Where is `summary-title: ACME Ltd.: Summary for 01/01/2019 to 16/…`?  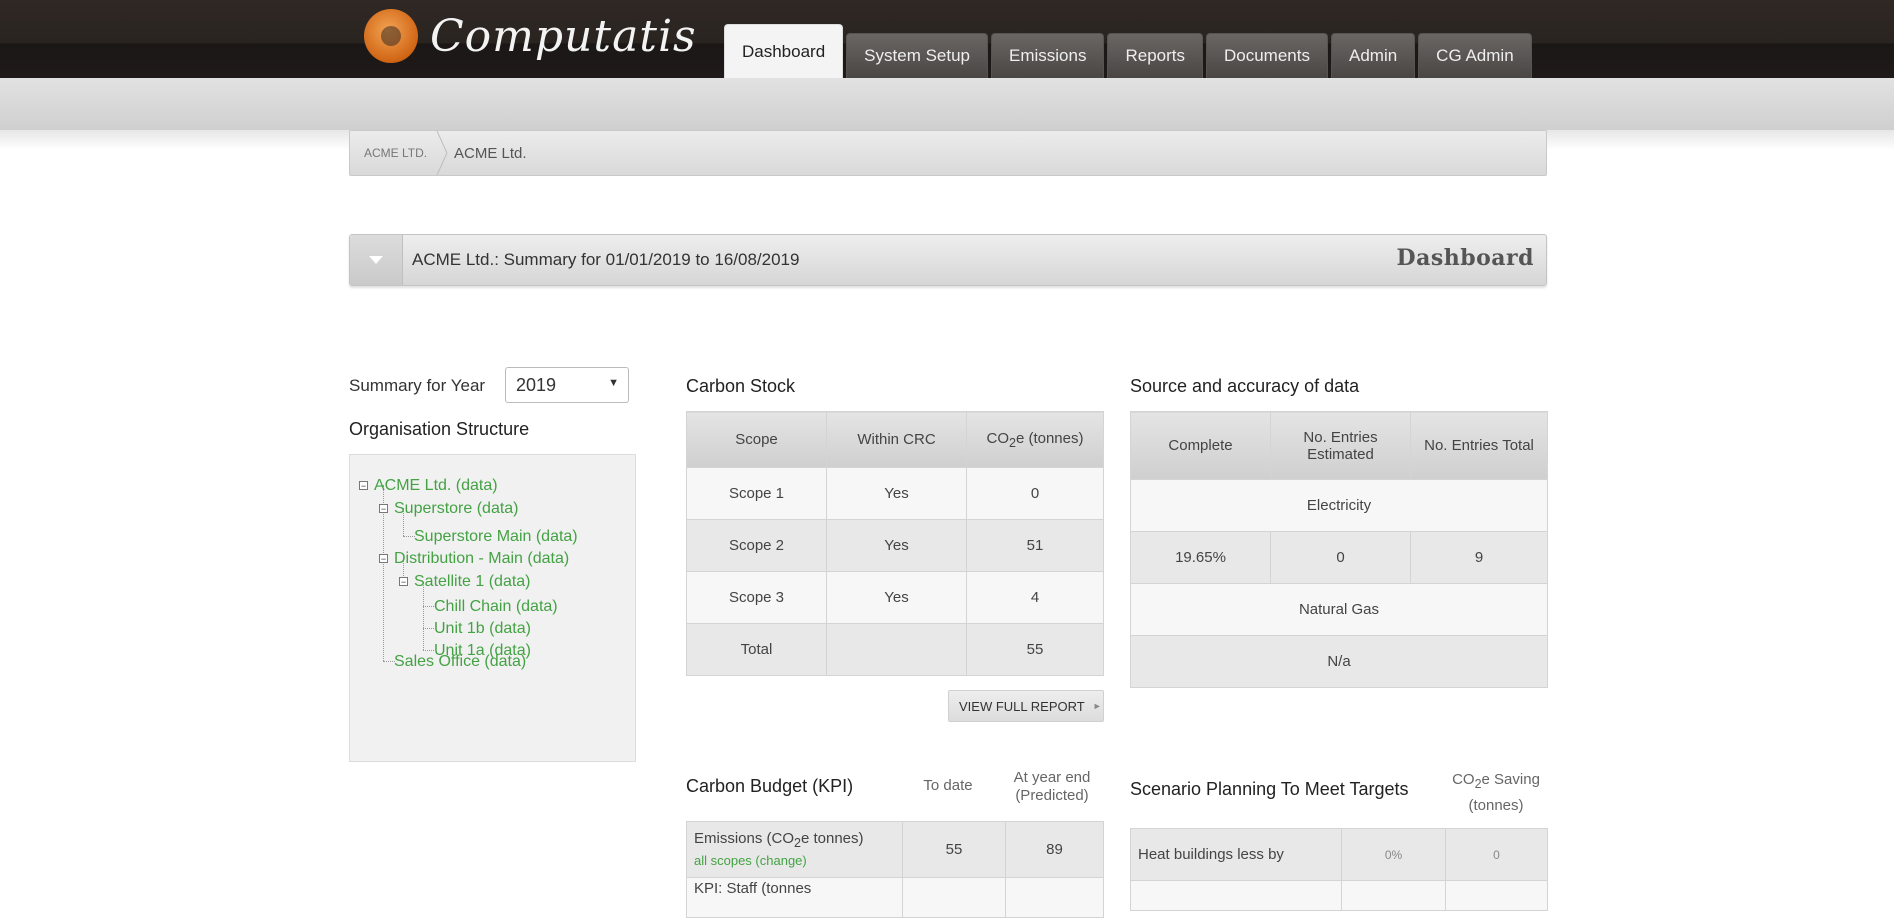
summary-title: ACME Ltd.: Summary for 01/01/2019 to 16/… is located at coordinates (606, 259).